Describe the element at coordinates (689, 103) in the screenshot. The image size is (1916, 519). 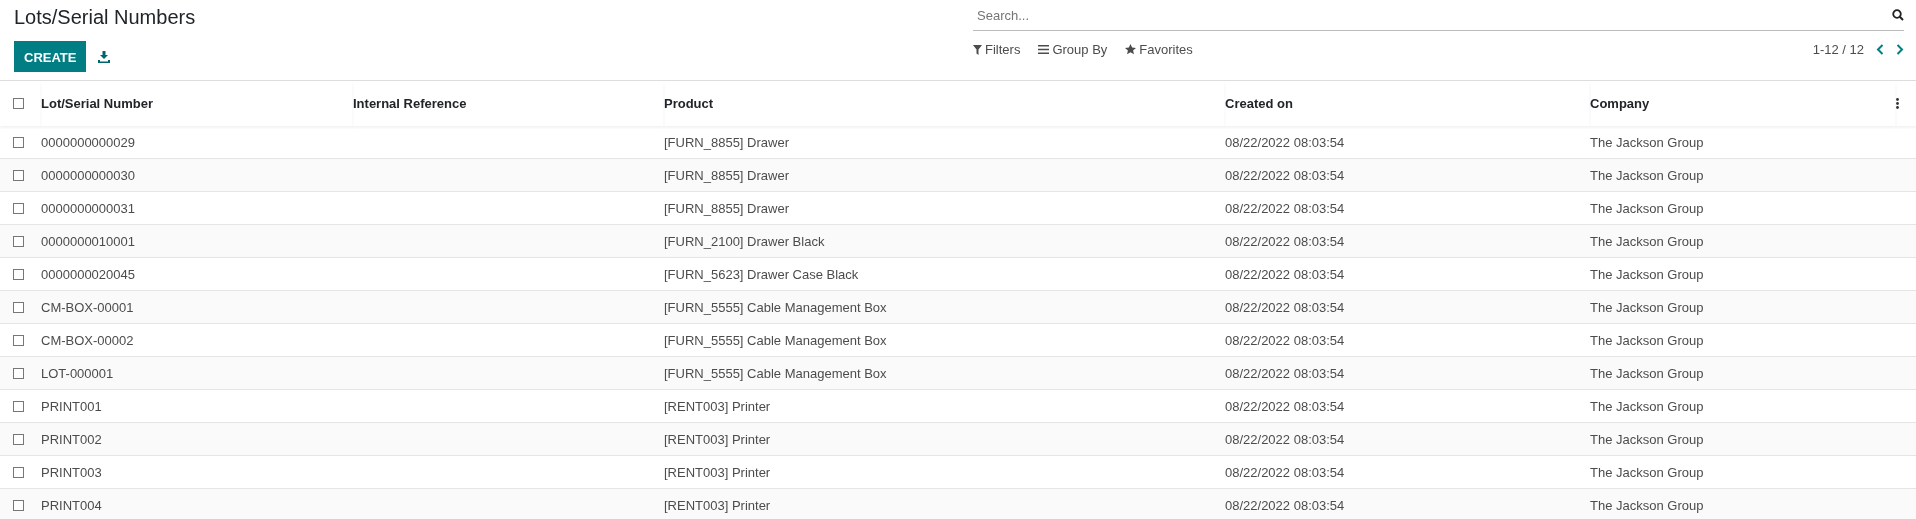
I see `column-header: Product` at that location.